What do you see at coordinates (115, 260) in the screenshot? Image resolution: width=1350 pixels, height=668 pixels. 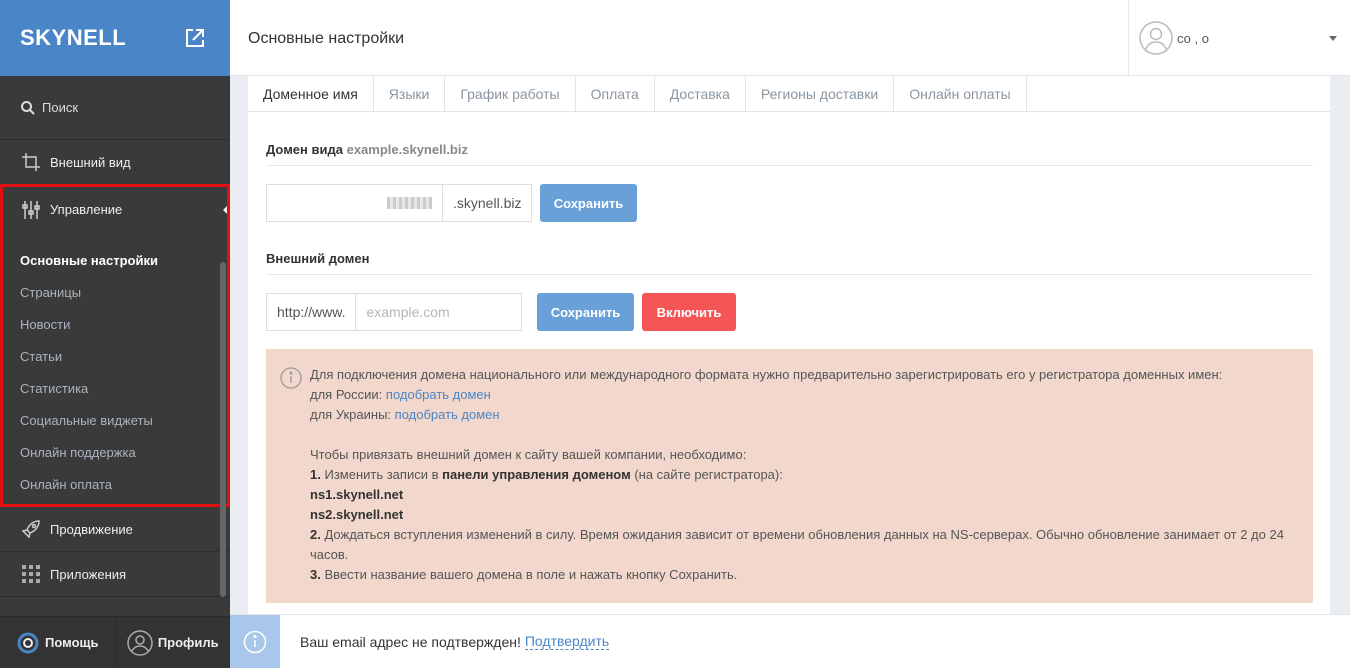 I see `submenu-item-main-settings: Основные настройки` at bounding box center [115, 260].